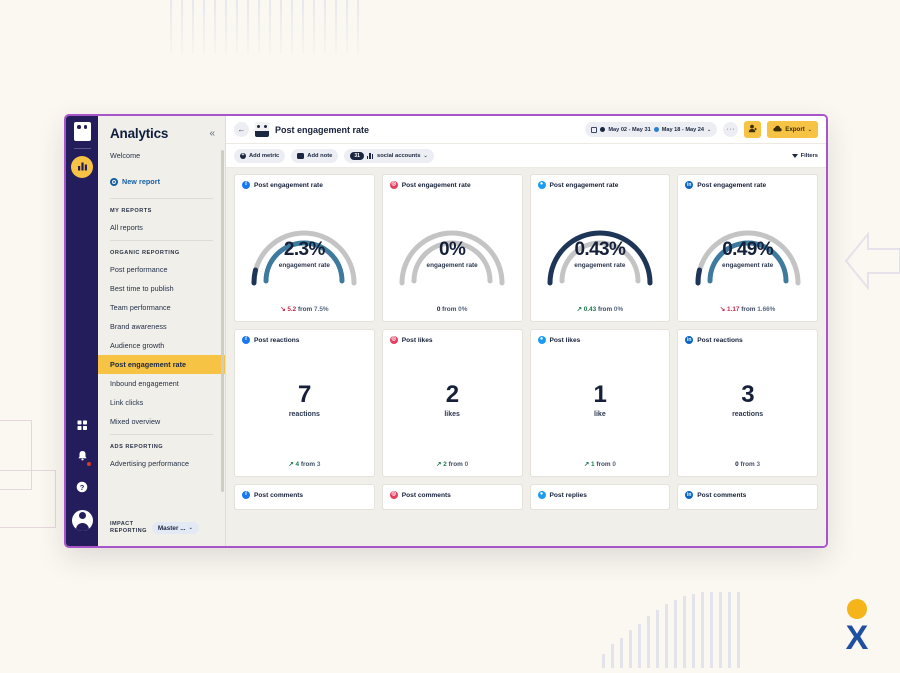 Image resolution: width=900 pixels, height=673 pixels. I want to click on sidebar-scrollbar, so click(222, 321).